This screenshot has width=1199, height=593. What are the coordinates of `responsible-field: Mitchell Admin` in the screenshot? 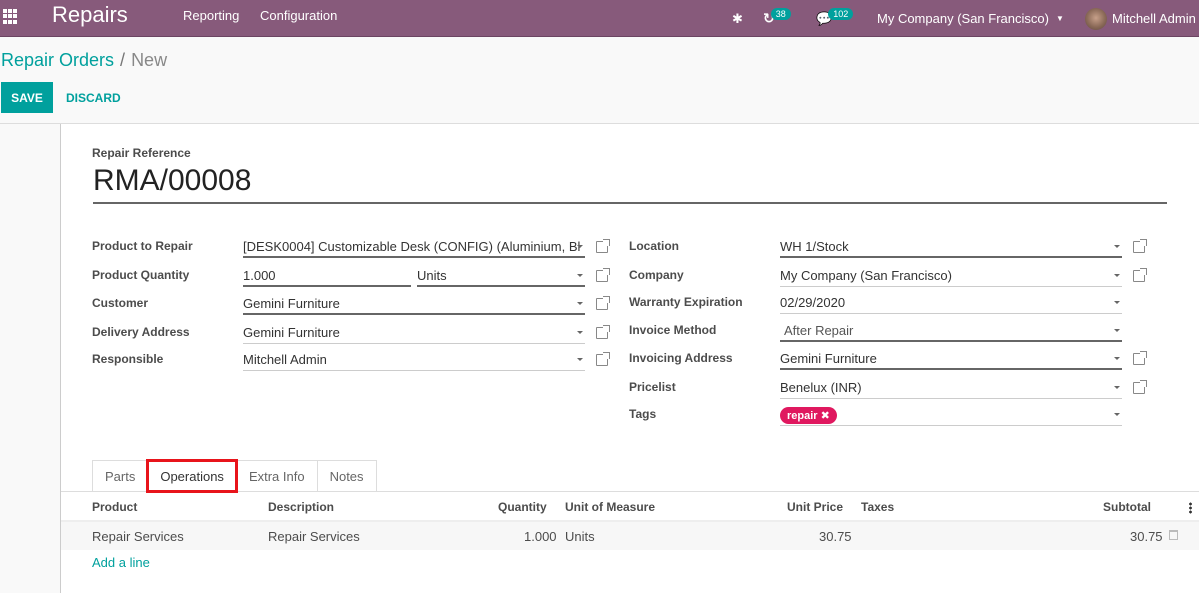 It's located at (414, 360).